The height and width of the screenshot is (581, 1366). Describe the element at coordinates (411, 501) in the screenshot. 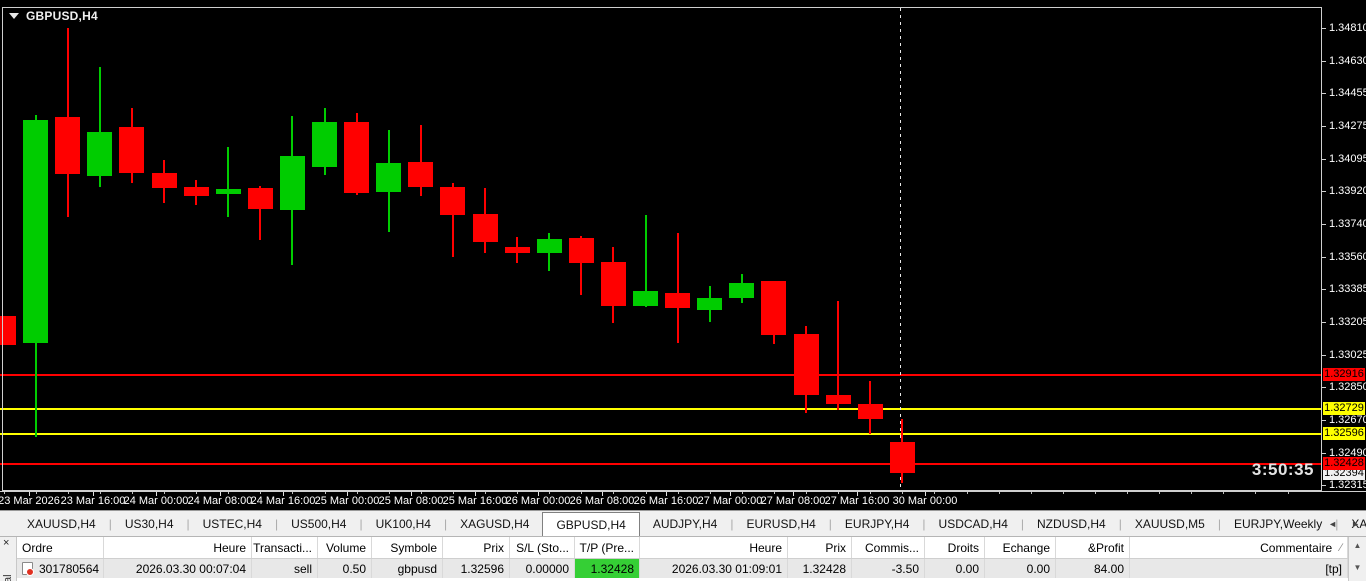

I see `time-tick-label: 25 Mar 08:00` at that location.